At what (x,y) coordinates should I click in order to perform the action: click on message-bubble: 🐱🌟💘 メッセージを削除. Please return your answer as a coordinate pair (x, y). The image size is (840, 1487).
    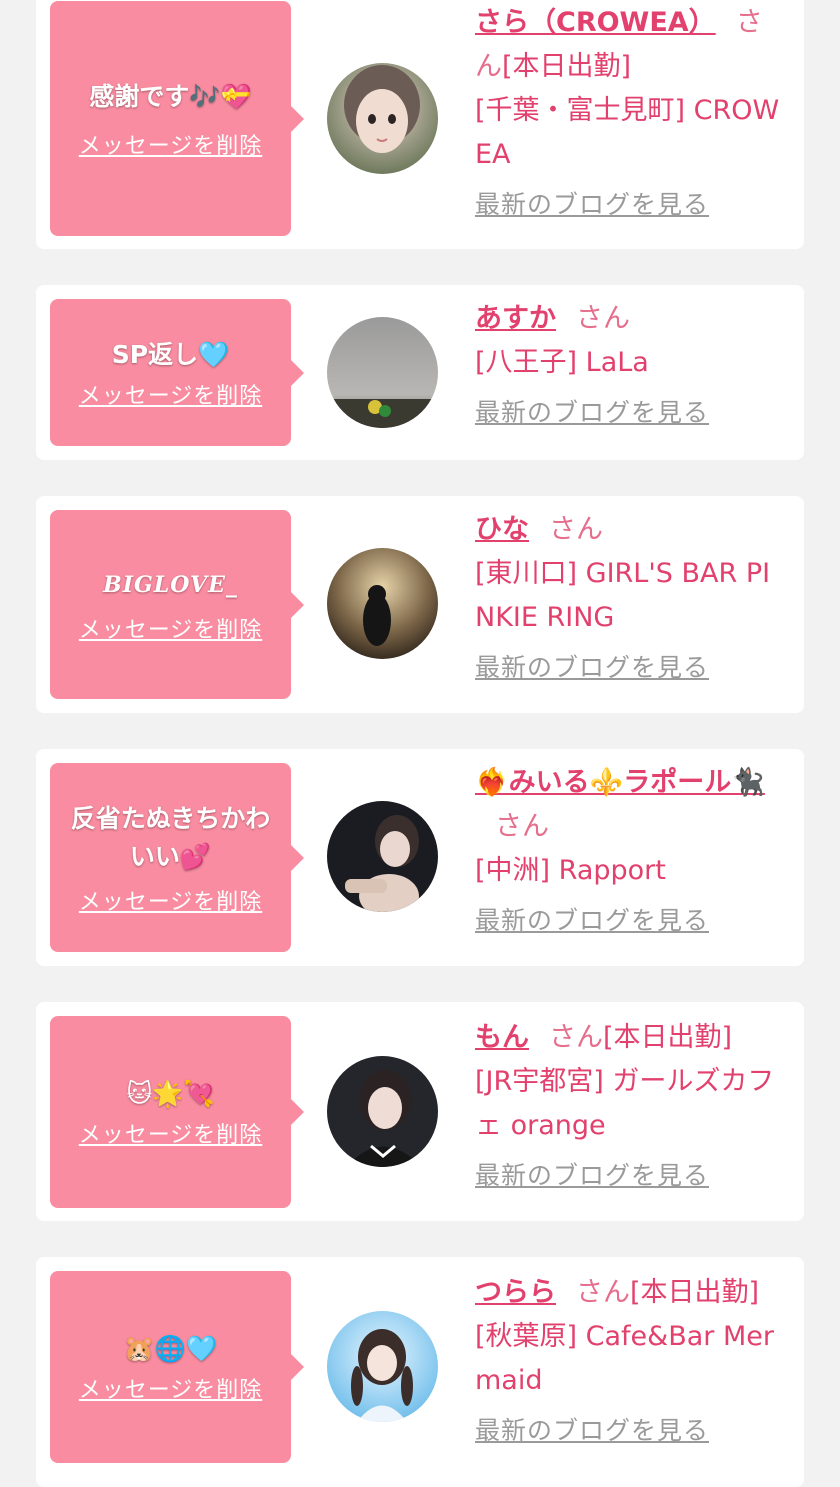
    Looking at the image, I should click on (177, 1112).